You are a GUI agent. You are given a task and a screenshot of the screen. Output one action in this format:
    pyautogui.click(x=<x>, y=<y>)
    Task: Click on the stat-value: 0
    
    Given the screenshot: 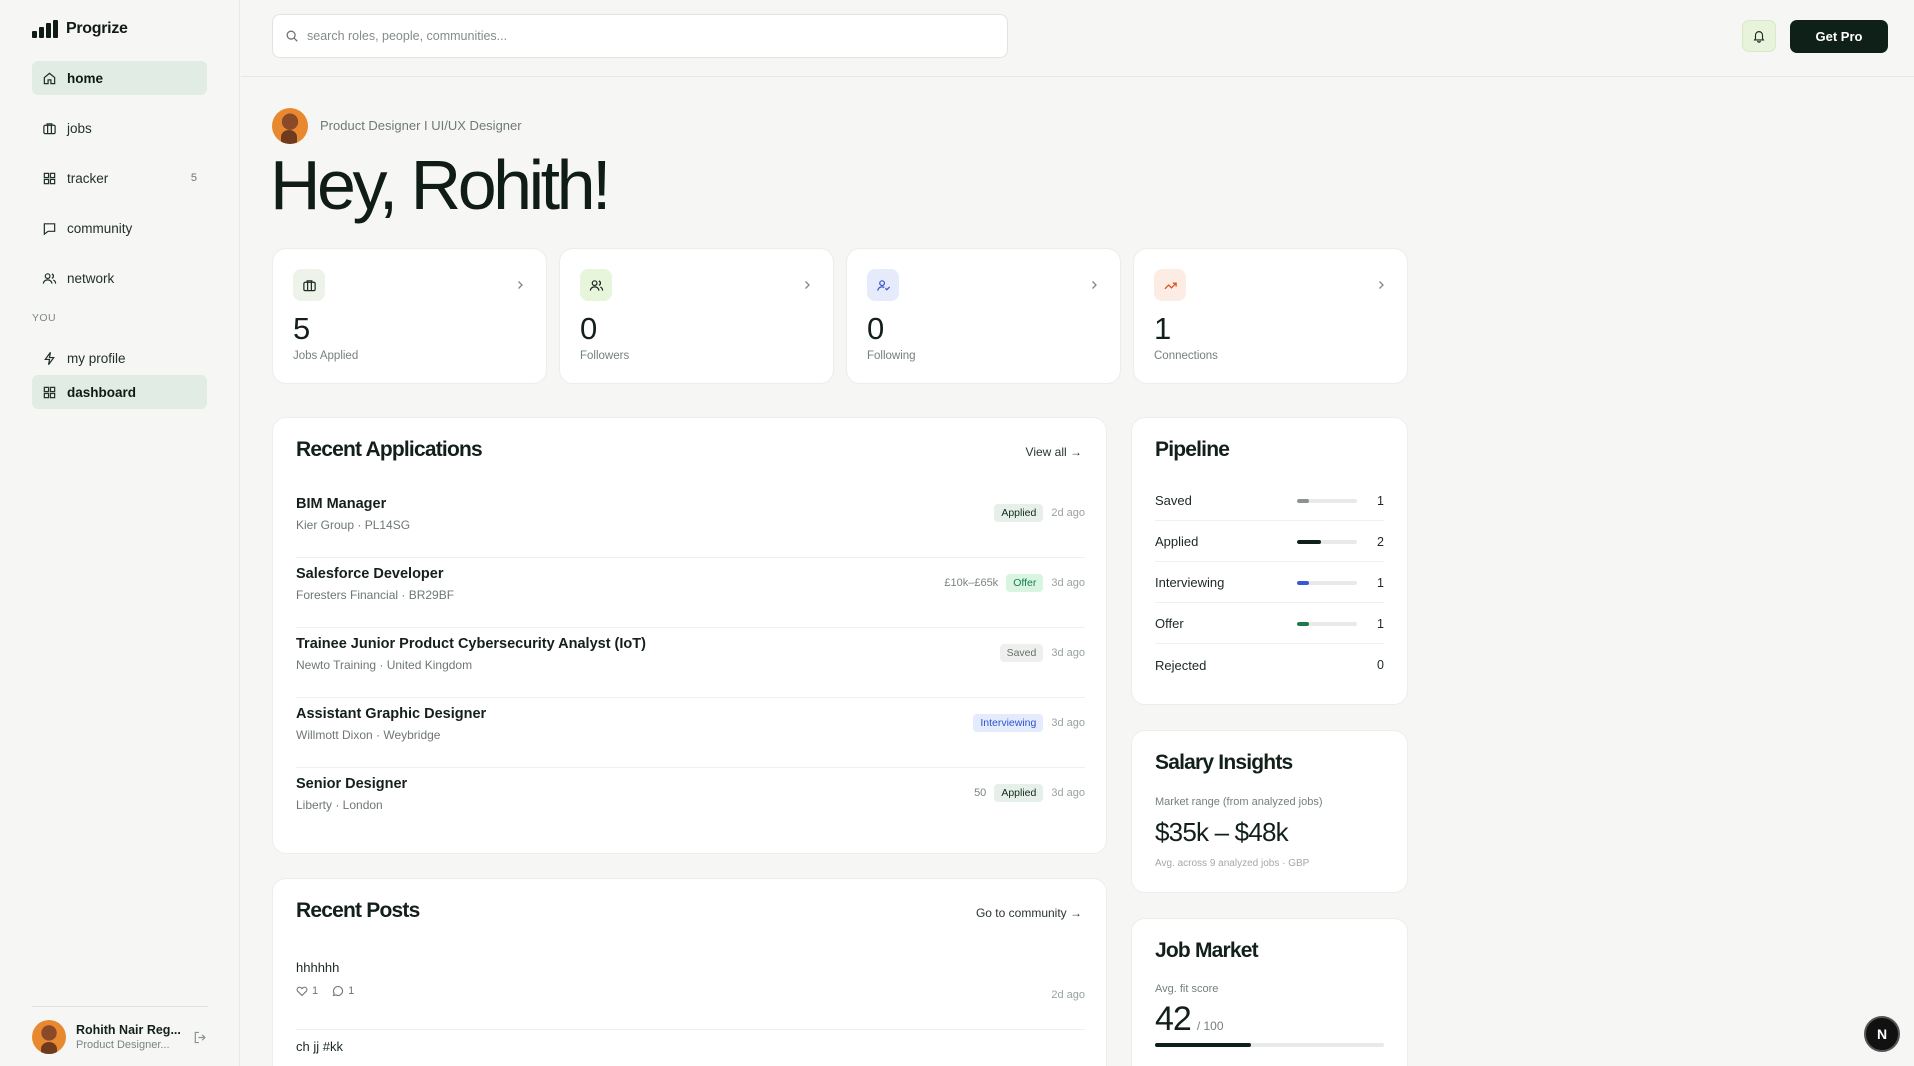 What is the action you would take?
    pyautogui.click(x=876, y=328)
    